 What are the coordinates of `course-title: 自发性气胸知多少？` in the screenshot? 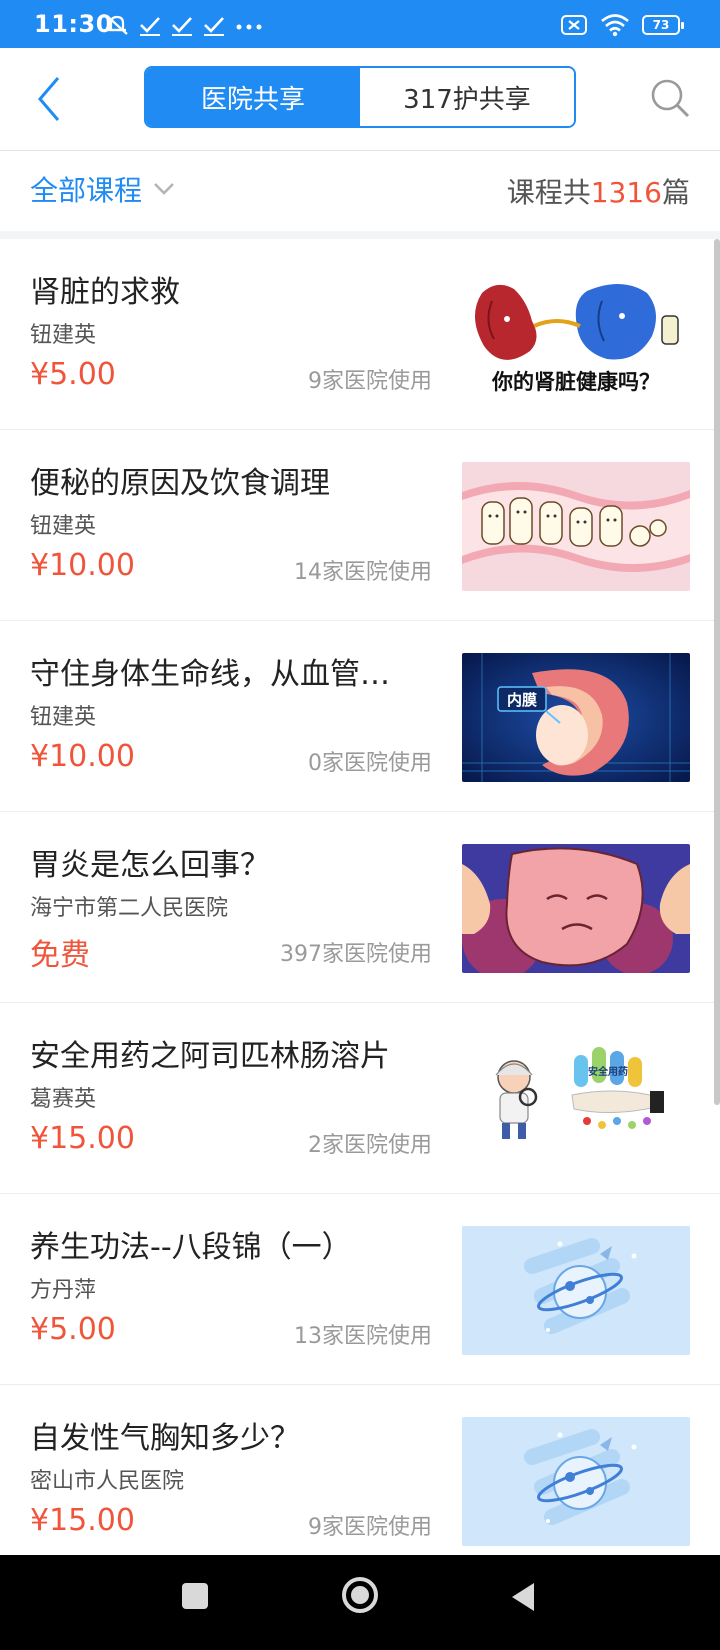 It's located at (165, 1438).